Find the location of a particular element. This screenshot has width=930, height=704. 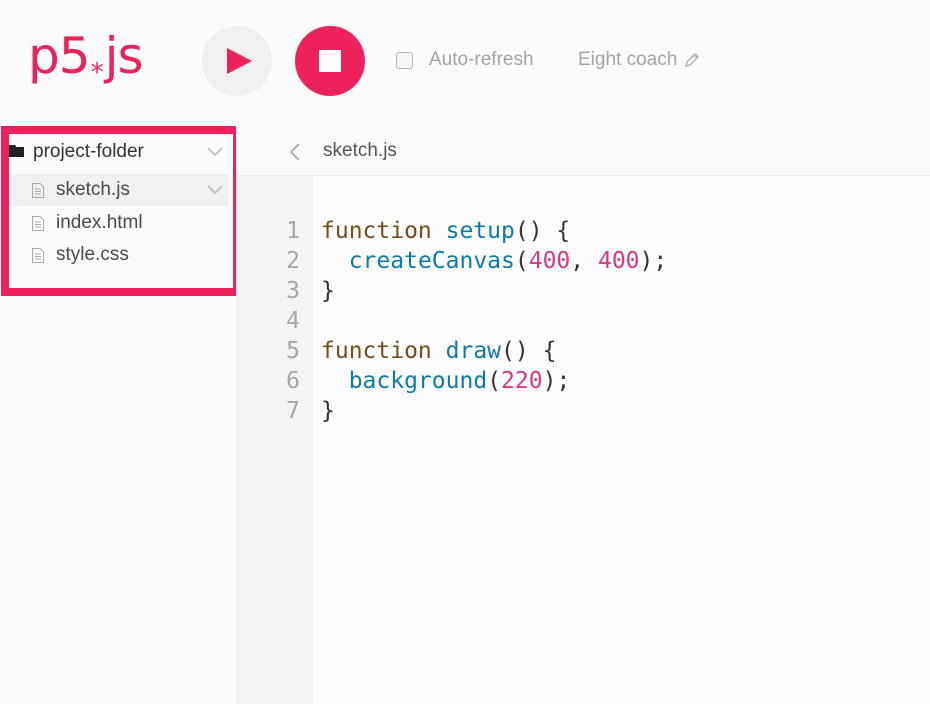

code-line: function setup() { is located at coordinates (445, 231).